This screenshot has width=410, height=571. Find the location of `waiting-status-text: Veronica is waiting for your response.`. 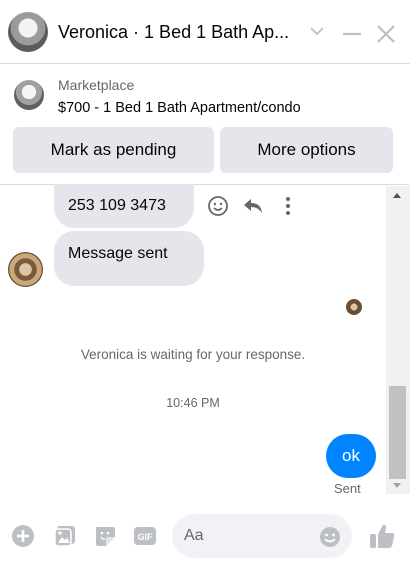

waiting-status-text: Veronica is waiting for your response. is located at coordinates (193, 354).